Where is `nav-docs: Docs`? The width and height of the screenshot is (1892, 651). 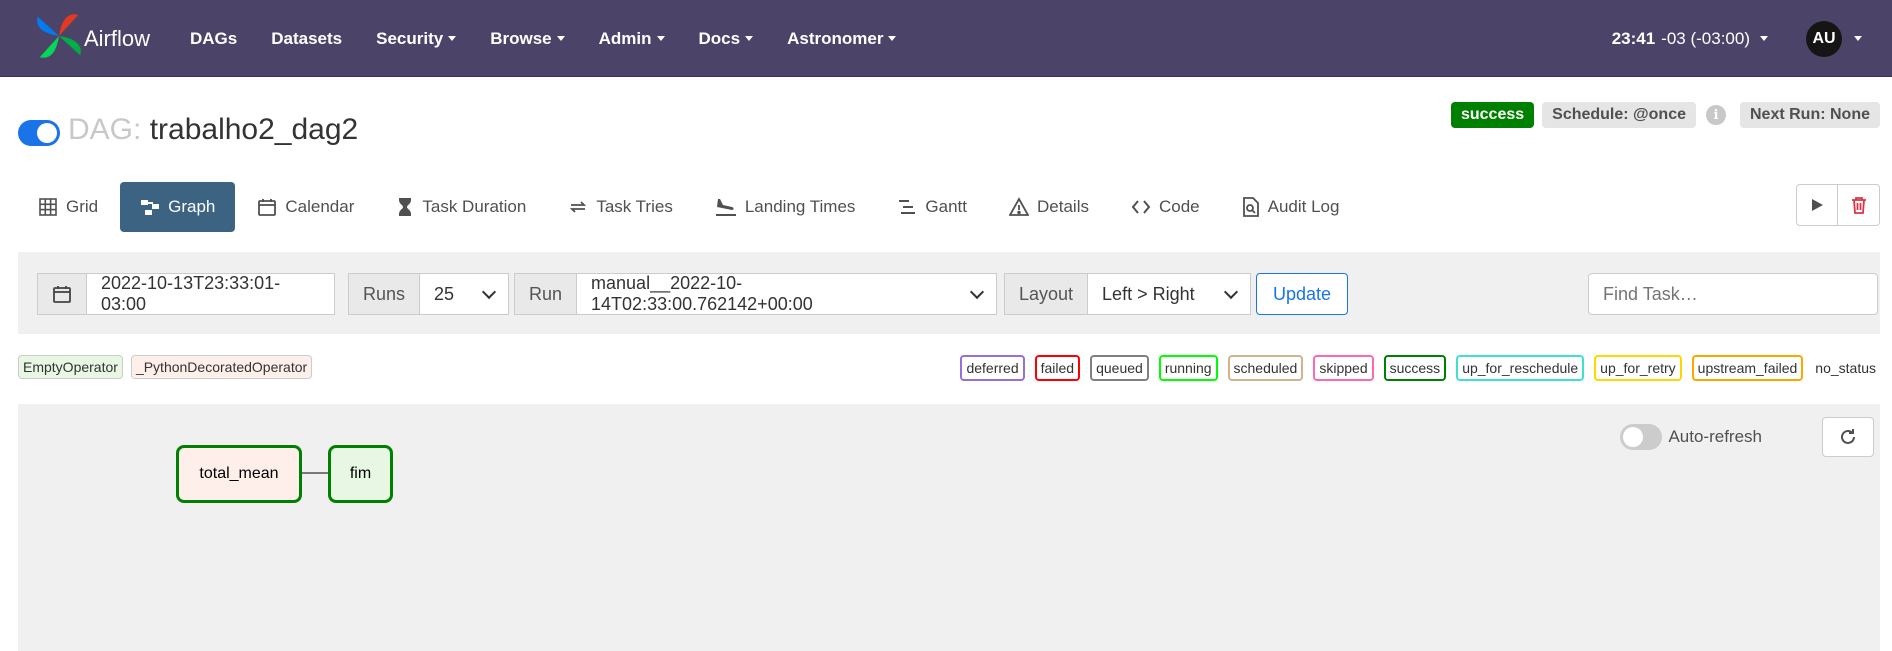
nav-docs: Docs is located at coordinates (726, 39).